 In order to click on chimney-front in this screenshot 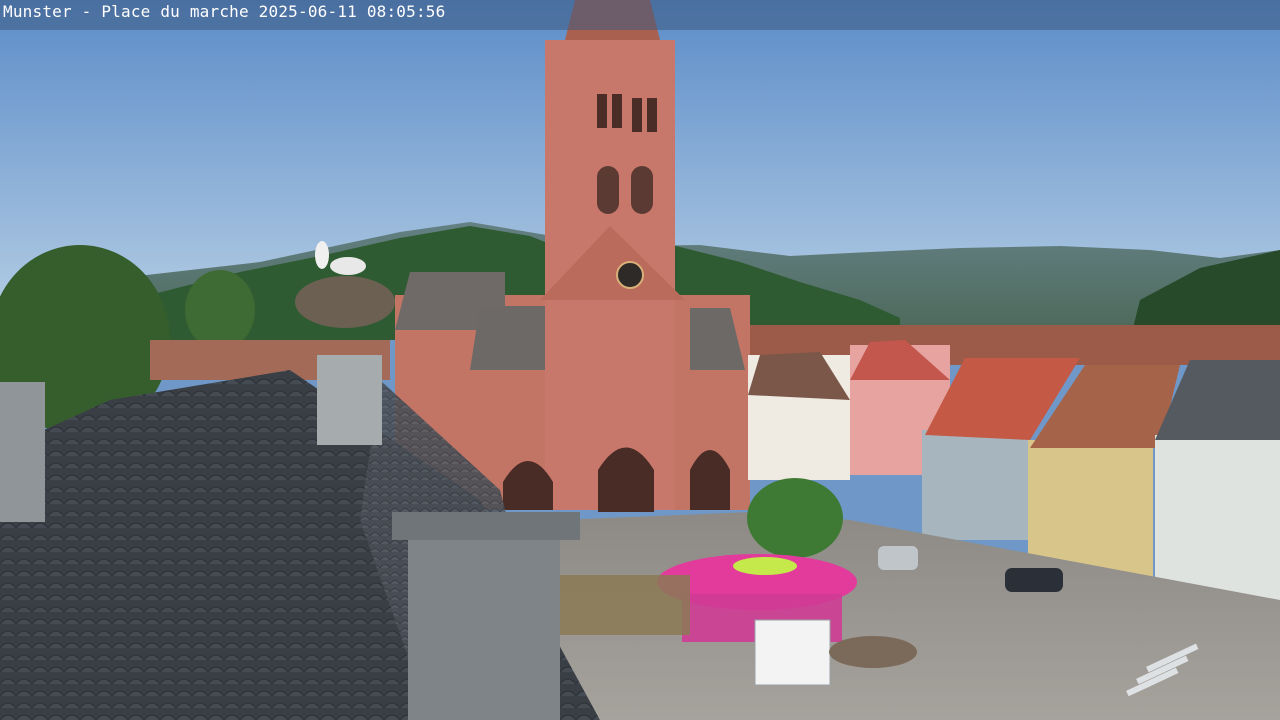, I will do `click(484, 624)`.